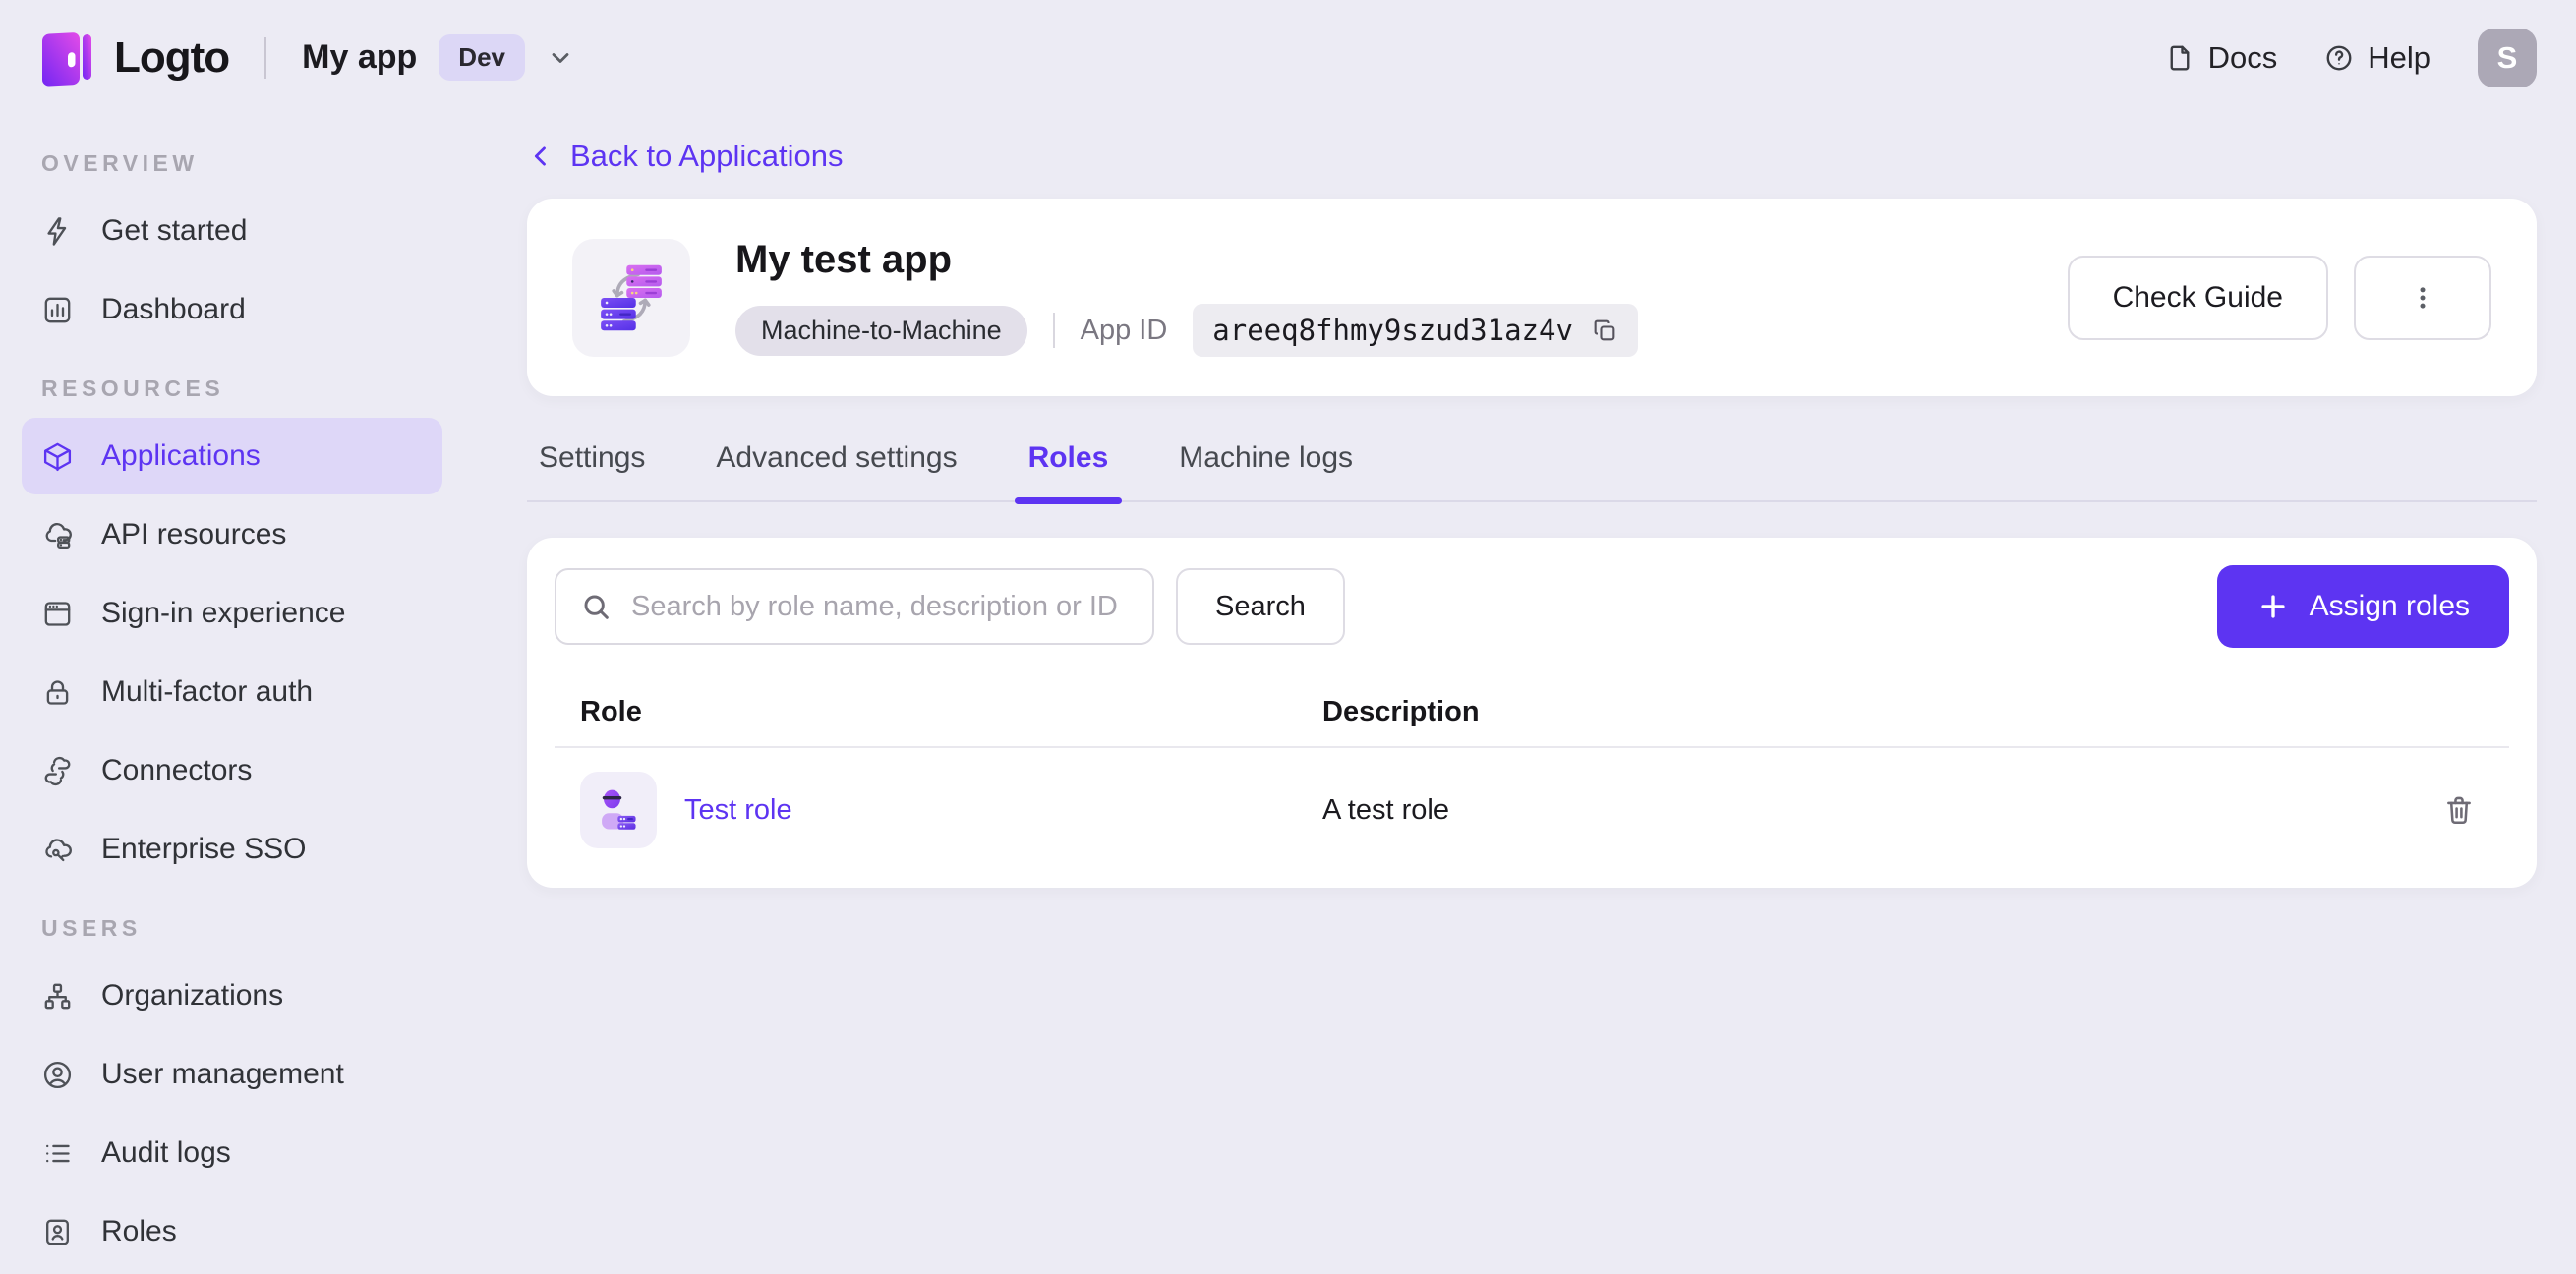 The width and height of the screenshot is (2576, 1274). Describe the element at coordinates (58, 849) in the screenshot. I see `cloud-key-icon` at that location.